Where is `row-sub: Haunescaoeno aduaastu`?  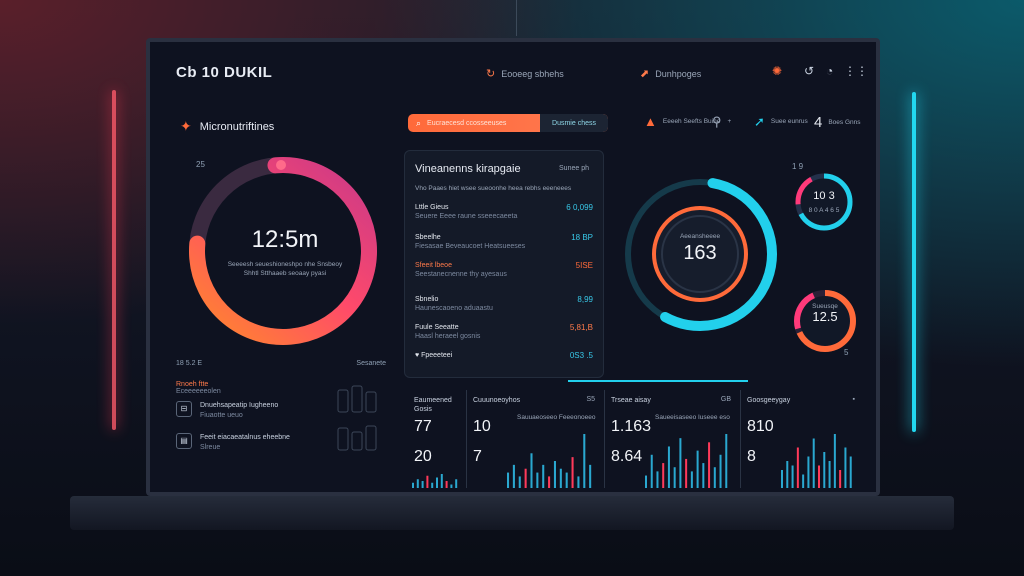
row-sub: Haunescaoeno aduaastu is located at coordinates (454, 308).